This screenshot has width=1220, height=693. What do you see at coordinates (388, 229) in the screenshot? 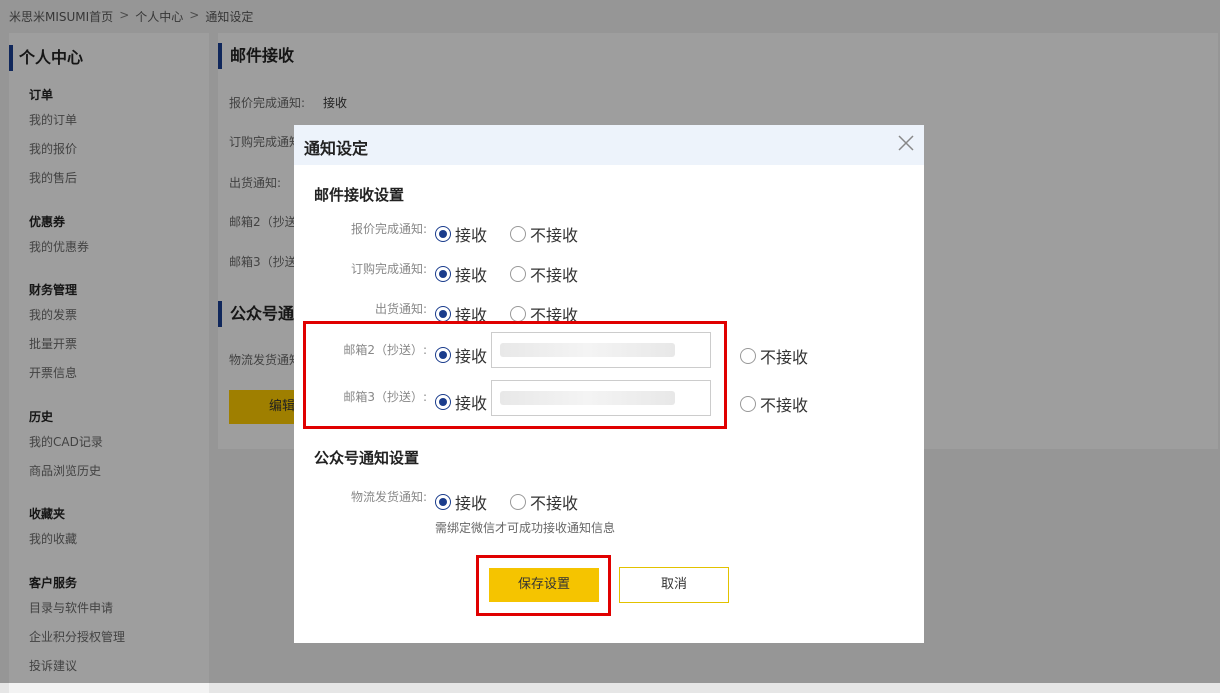
I see `option-label: 报价完成通知:` at bounding box center [388, 229].